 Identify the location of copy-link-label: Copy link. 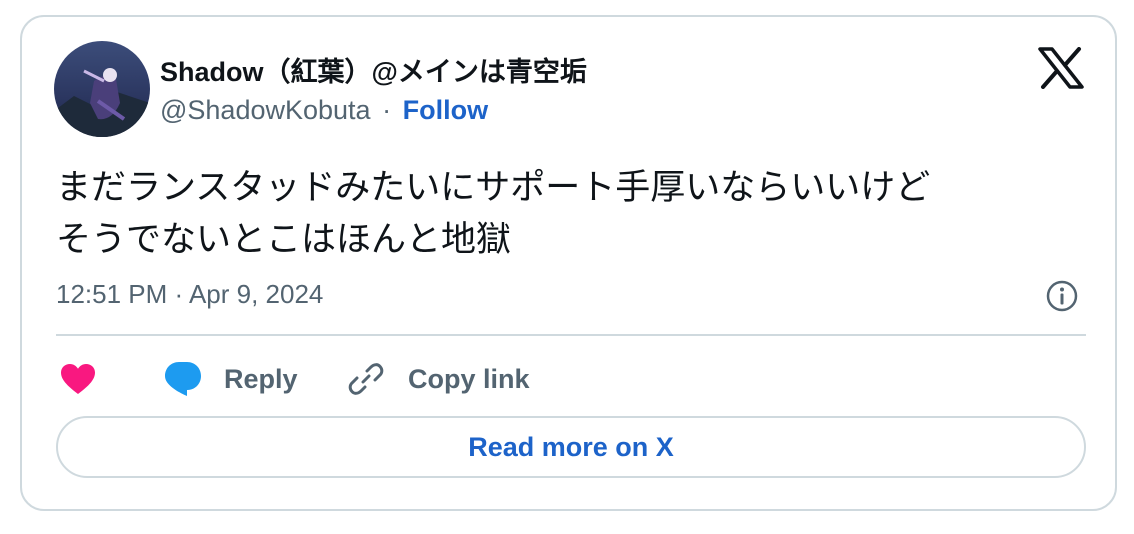
(469, 378).